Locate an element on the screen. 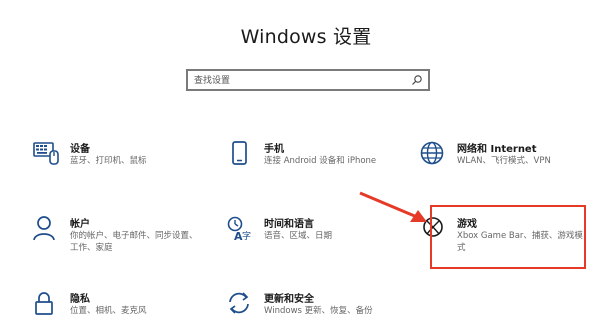 The image size is (600, 325). tile-devices: 设备 蓝牙、打印机、鼠标 is located at coordinates (117, 165).